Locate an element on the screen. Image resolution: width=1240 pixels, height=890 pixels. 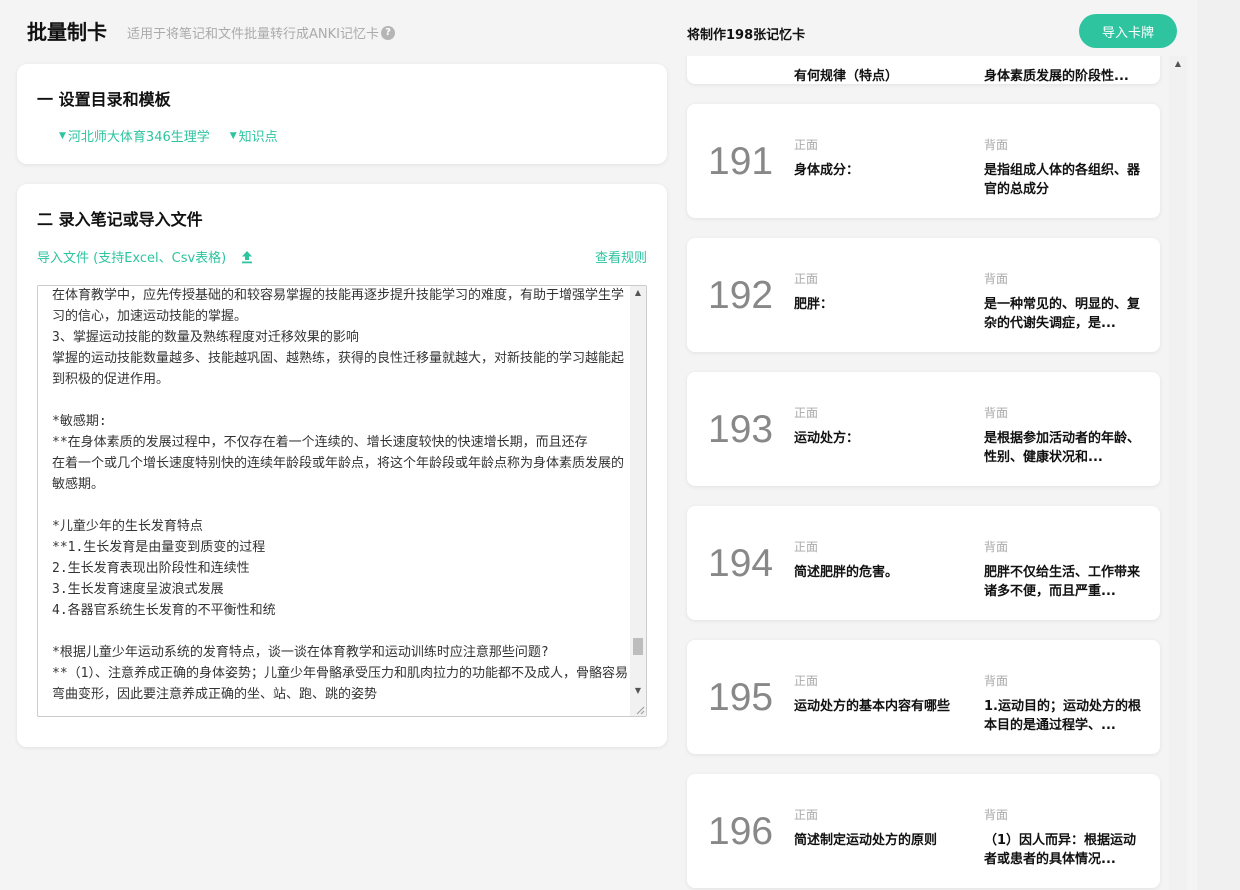
page-subtitle: 适用于将笔记和文件批量转行成ANKI记忆卡 ? is located at coordinates (261, 32).